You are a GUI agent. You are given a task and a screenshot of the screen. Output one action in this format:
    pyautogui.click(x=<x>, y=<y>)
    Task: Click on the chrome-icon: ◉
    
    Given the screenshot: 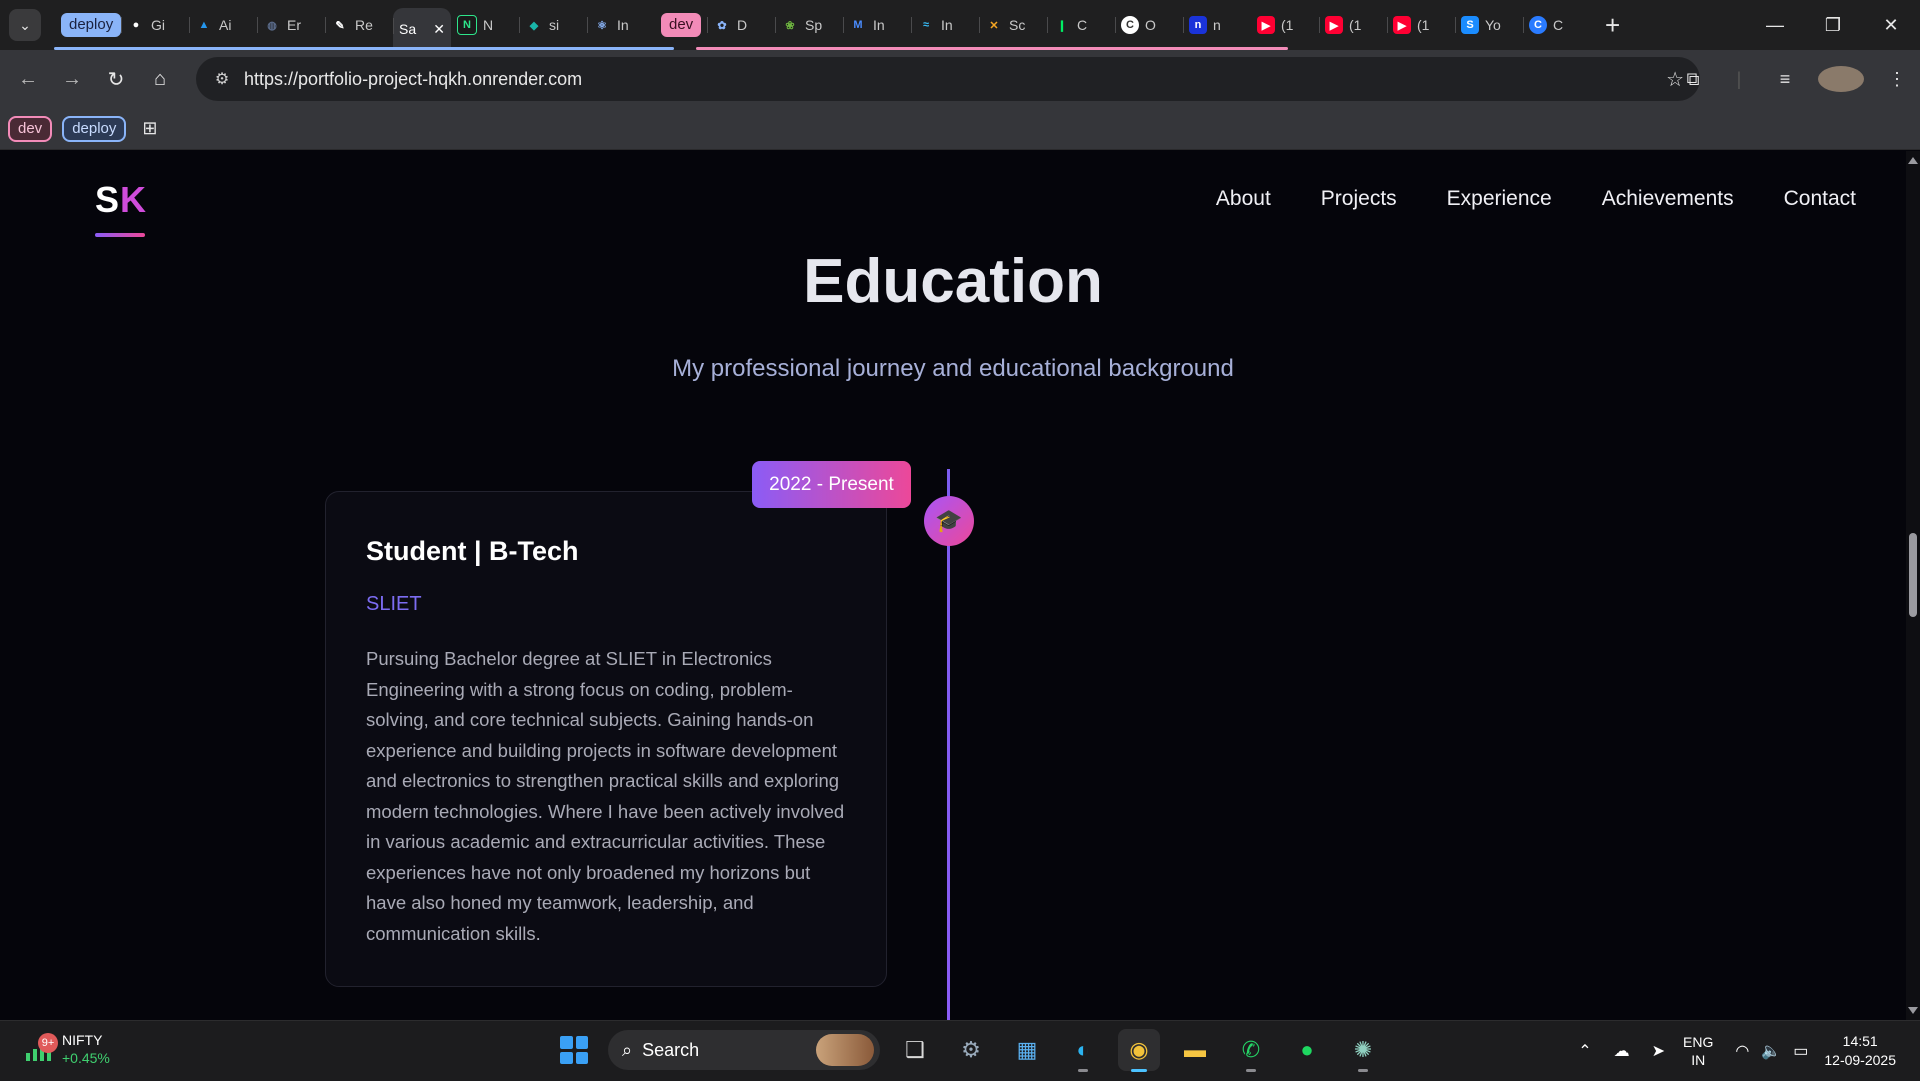 What is the action you would take?
    pyautogui.click(x=1139, y=1050)
    